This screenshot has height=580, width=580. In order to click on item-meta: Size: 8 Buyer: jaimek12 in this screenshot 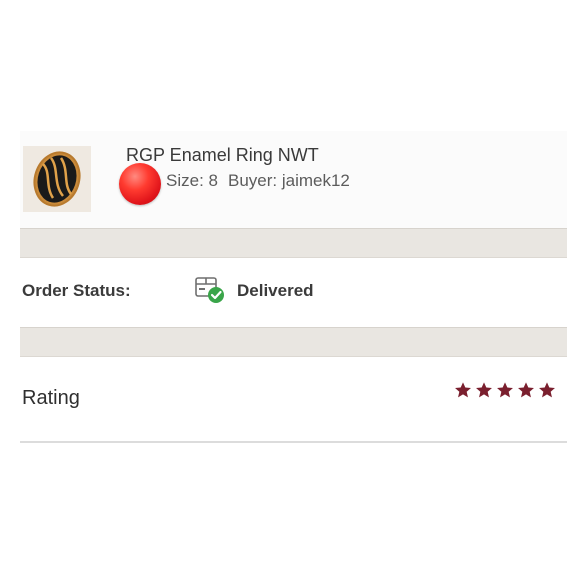, I will do `click(258, 181)`.